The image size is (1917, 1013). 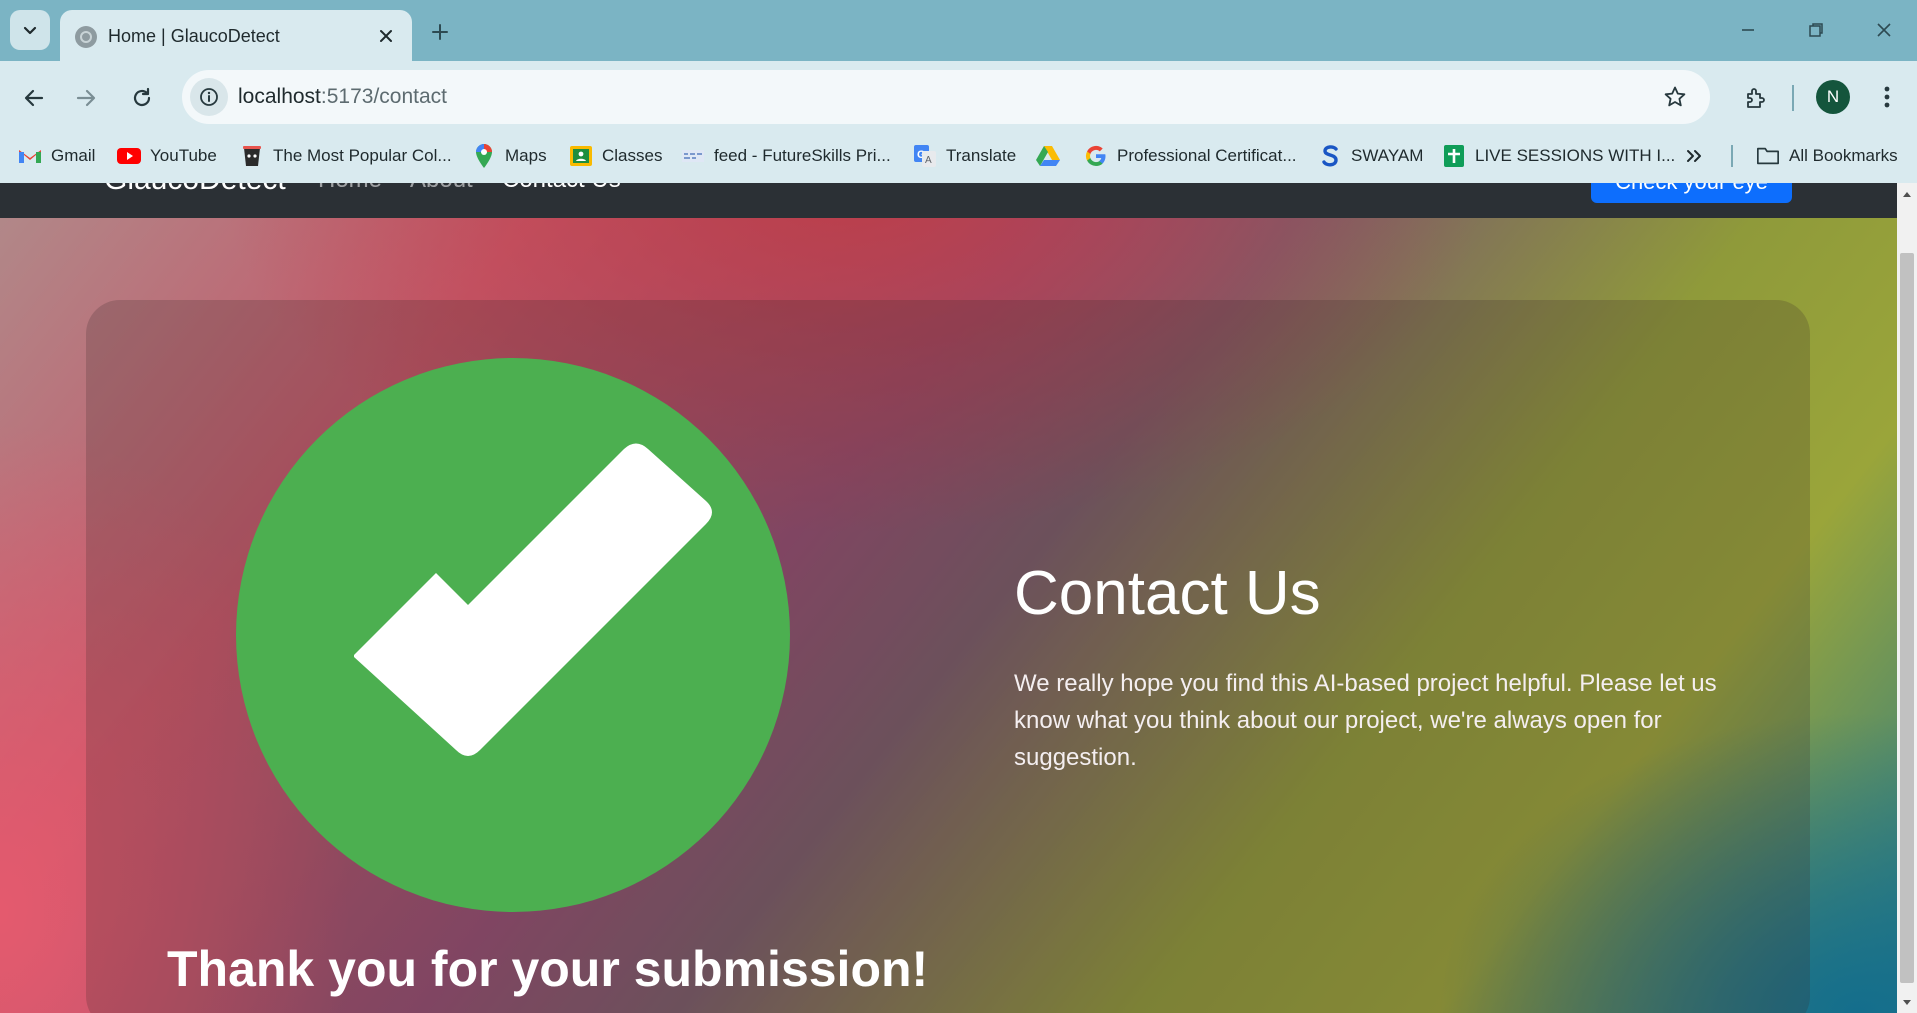 I want to click on translate-icon: GA, so click(x=925, y=156).